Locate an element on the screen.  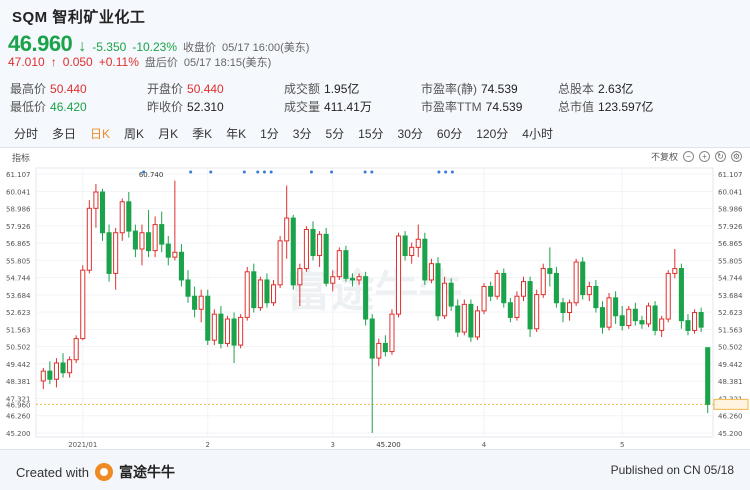
tab-10: 15分 is located at coordinates (370, 133).